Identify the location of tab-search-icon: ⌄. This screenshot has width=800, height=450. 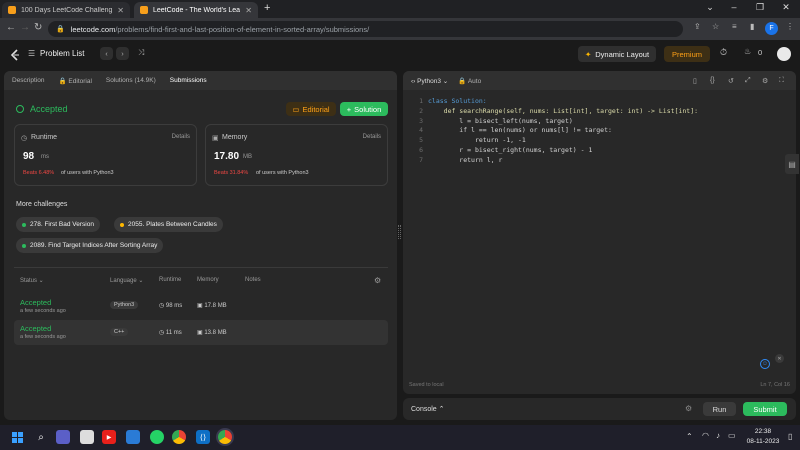
(710, 7).